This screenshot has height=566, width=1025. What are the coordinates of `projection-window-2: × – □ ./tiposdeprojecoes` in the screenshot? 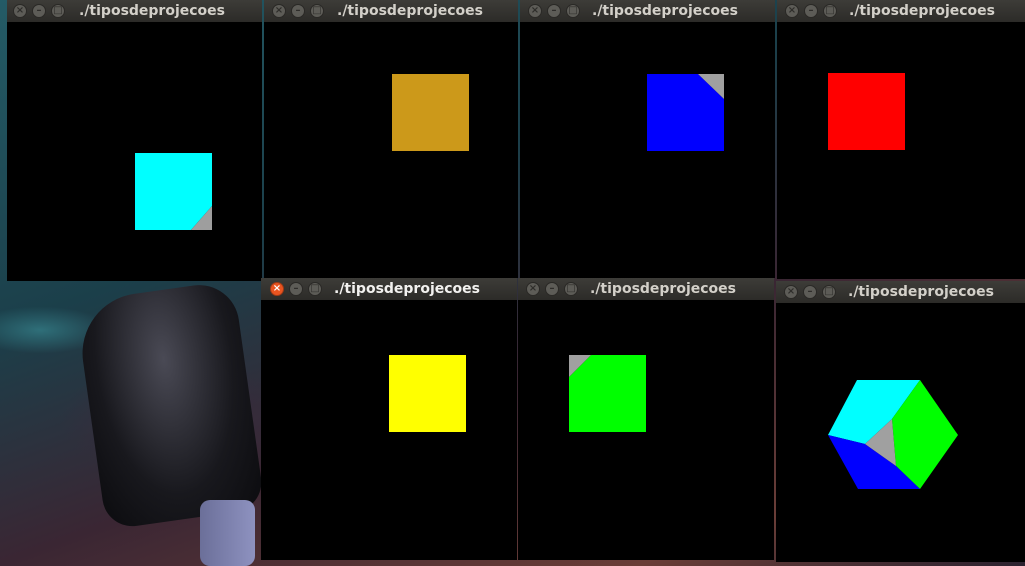 It's located at (391, 139).